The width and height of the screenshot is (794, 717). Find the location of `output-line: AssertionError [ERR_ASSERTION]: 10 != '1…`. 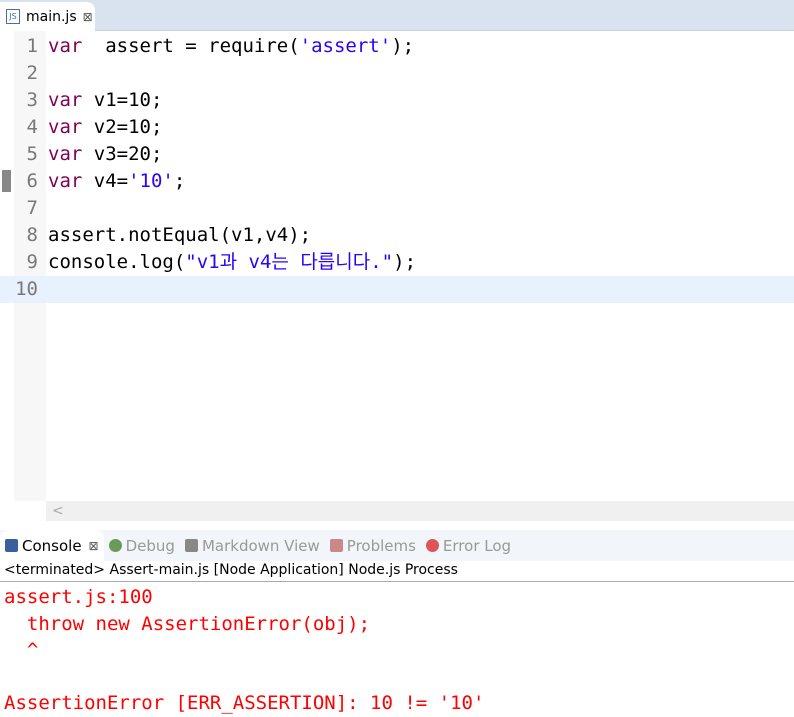

output-line: AssertionError [ERR_ASSERTION]: 10 != '1… is located at coordinates (244, 703).